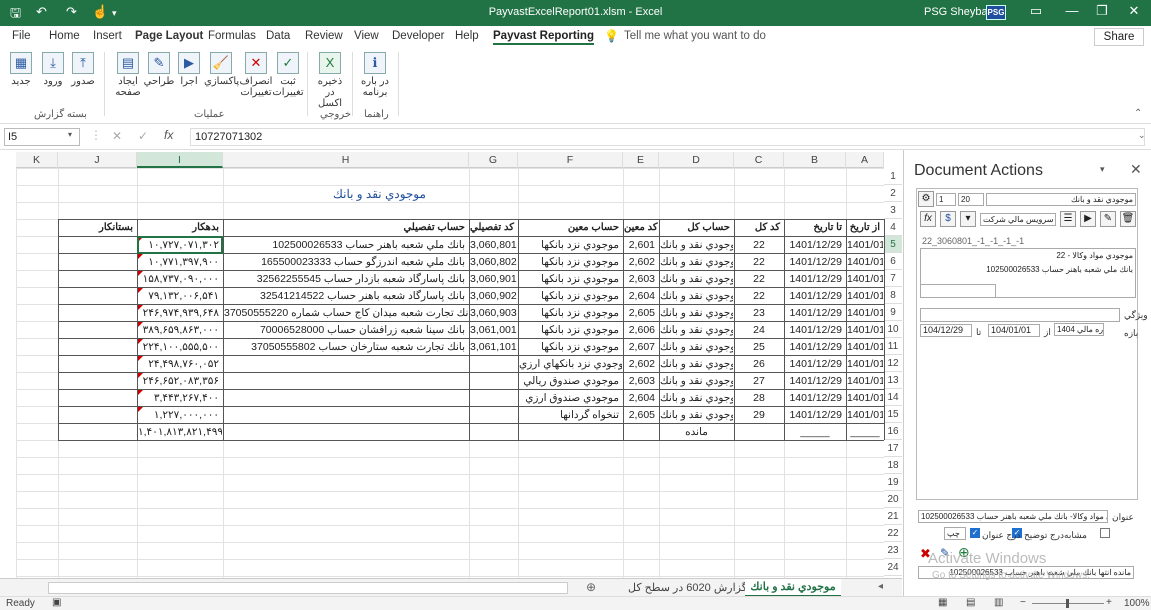 This screenshot has height=610, width=1151. I want to click on row-header: 10, so click(893, 329).